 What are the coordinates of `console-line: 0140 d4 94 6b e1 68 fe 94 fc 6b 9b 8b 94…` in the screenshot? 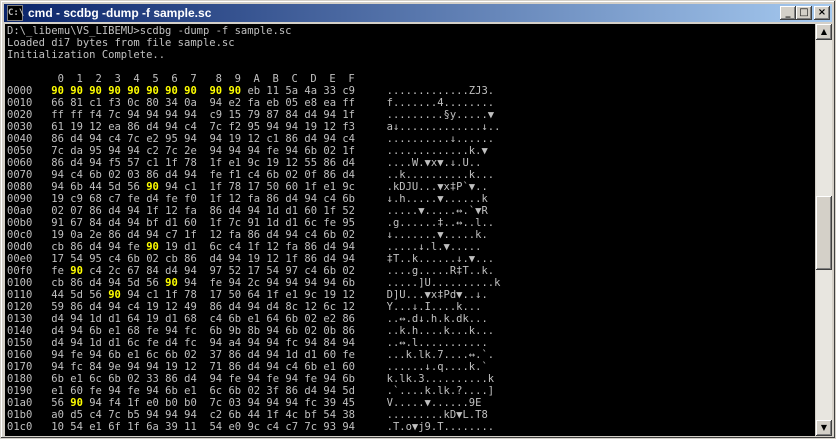 It's located at (251, 331).